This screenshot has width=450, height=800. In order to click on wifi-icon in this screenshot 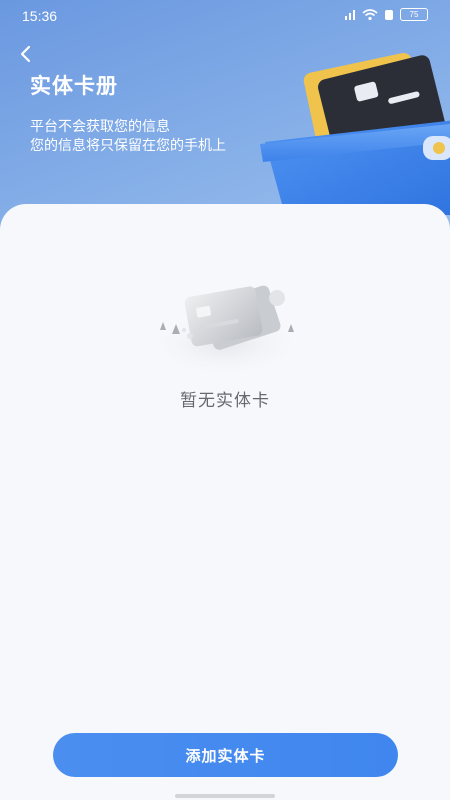, I will do `click(370, 14)`.